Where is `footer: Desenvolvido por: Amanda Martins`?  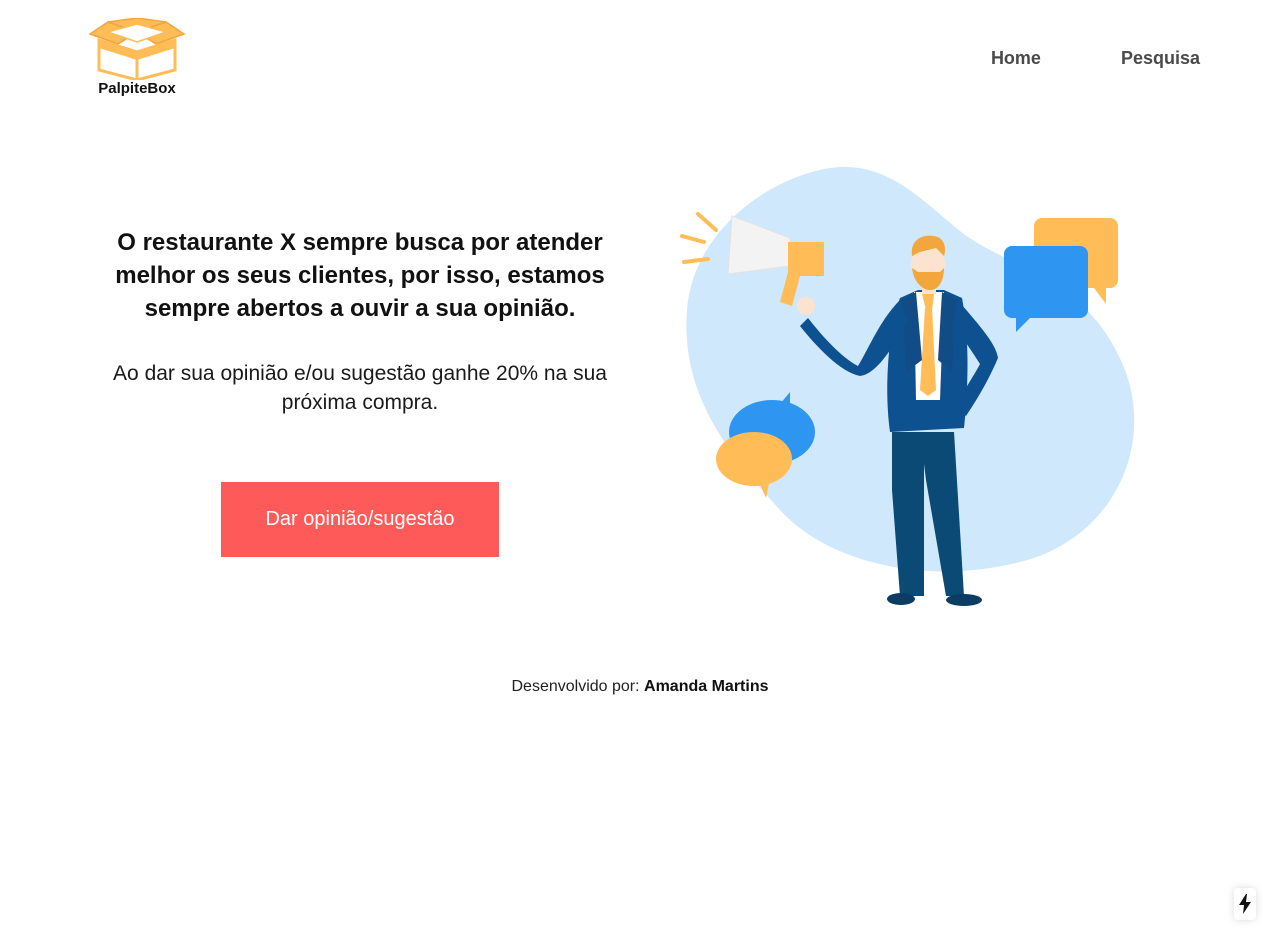
footer: Desenvolvido por: Amanda Martins is located at coordinates (640, 687).